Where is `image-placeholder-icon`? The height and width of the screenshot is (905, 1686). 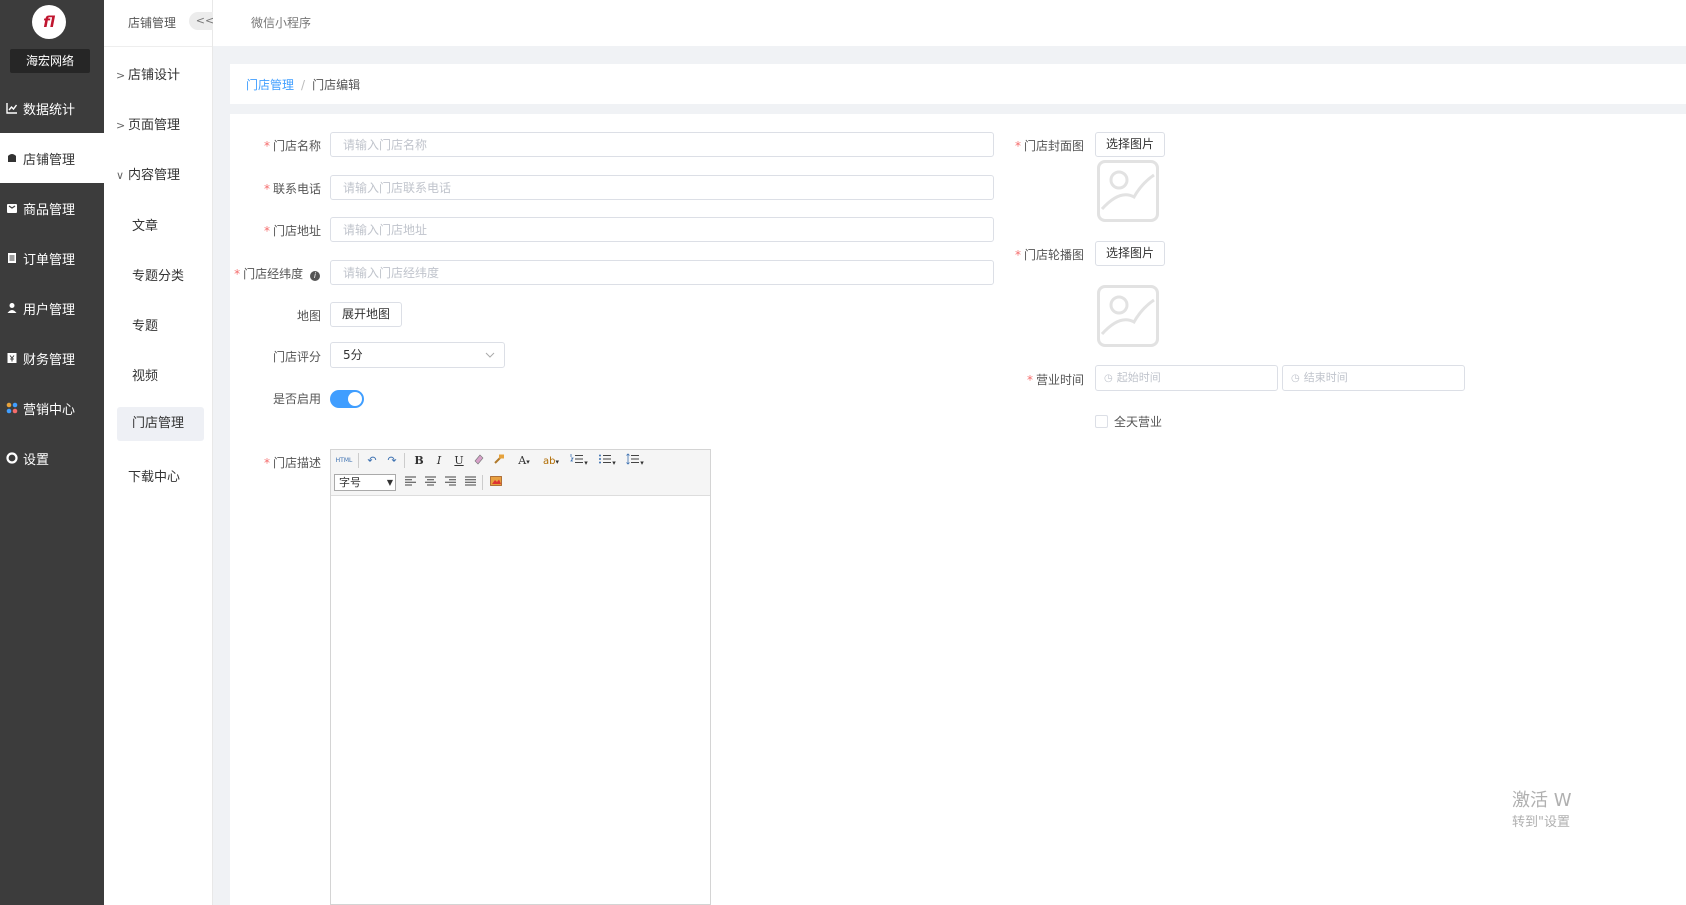 image-placeholder-icon is located at coordinates (1127, 315).